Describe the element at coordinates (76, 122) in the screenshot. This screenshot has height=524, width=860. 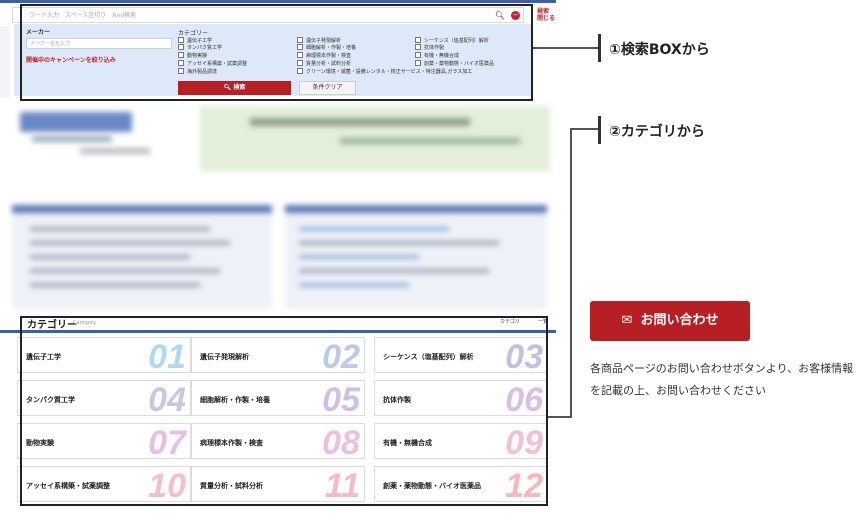
I see `blurred-logo` at that location.